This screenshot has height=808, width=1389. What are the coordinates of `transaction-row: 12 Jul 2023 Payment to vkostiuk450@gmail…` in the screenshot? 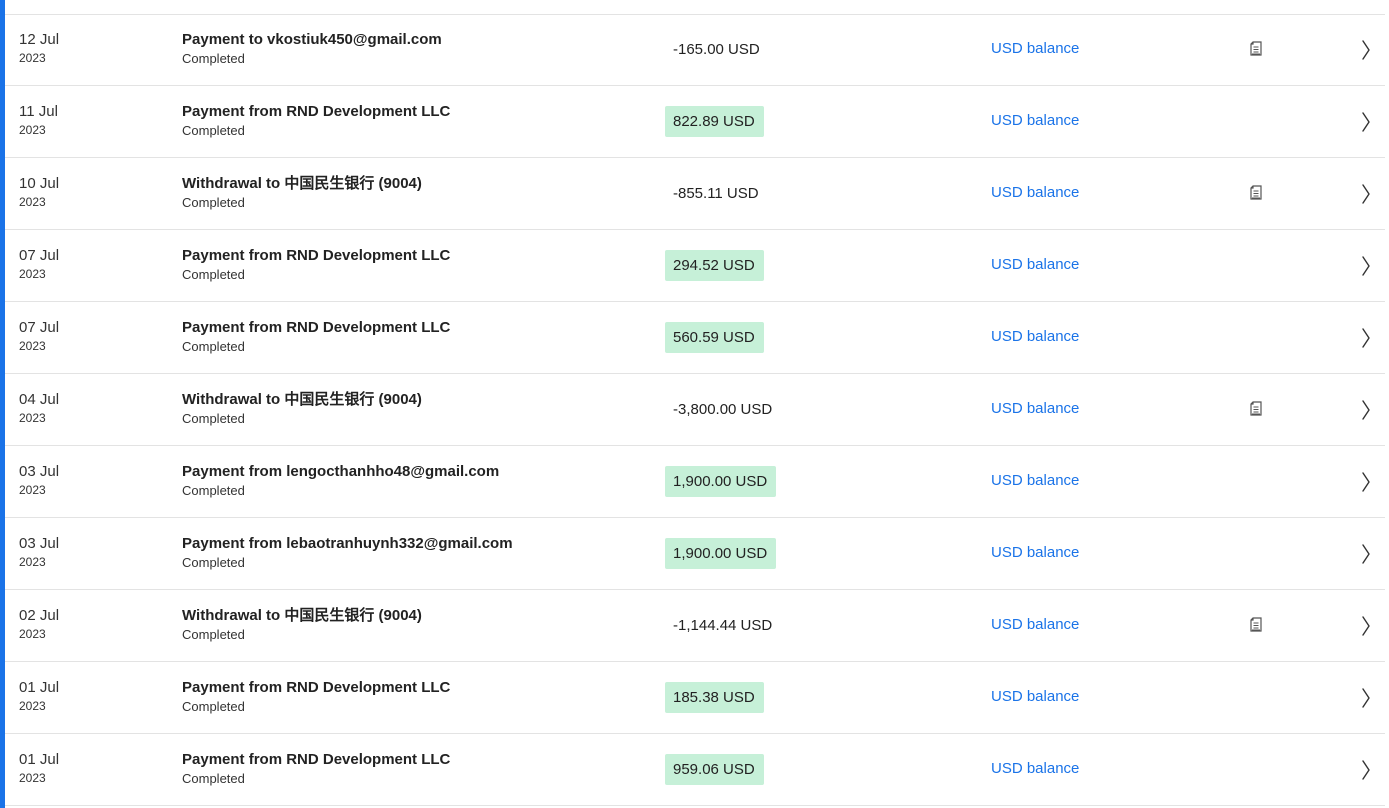 It's located at (695, 50).